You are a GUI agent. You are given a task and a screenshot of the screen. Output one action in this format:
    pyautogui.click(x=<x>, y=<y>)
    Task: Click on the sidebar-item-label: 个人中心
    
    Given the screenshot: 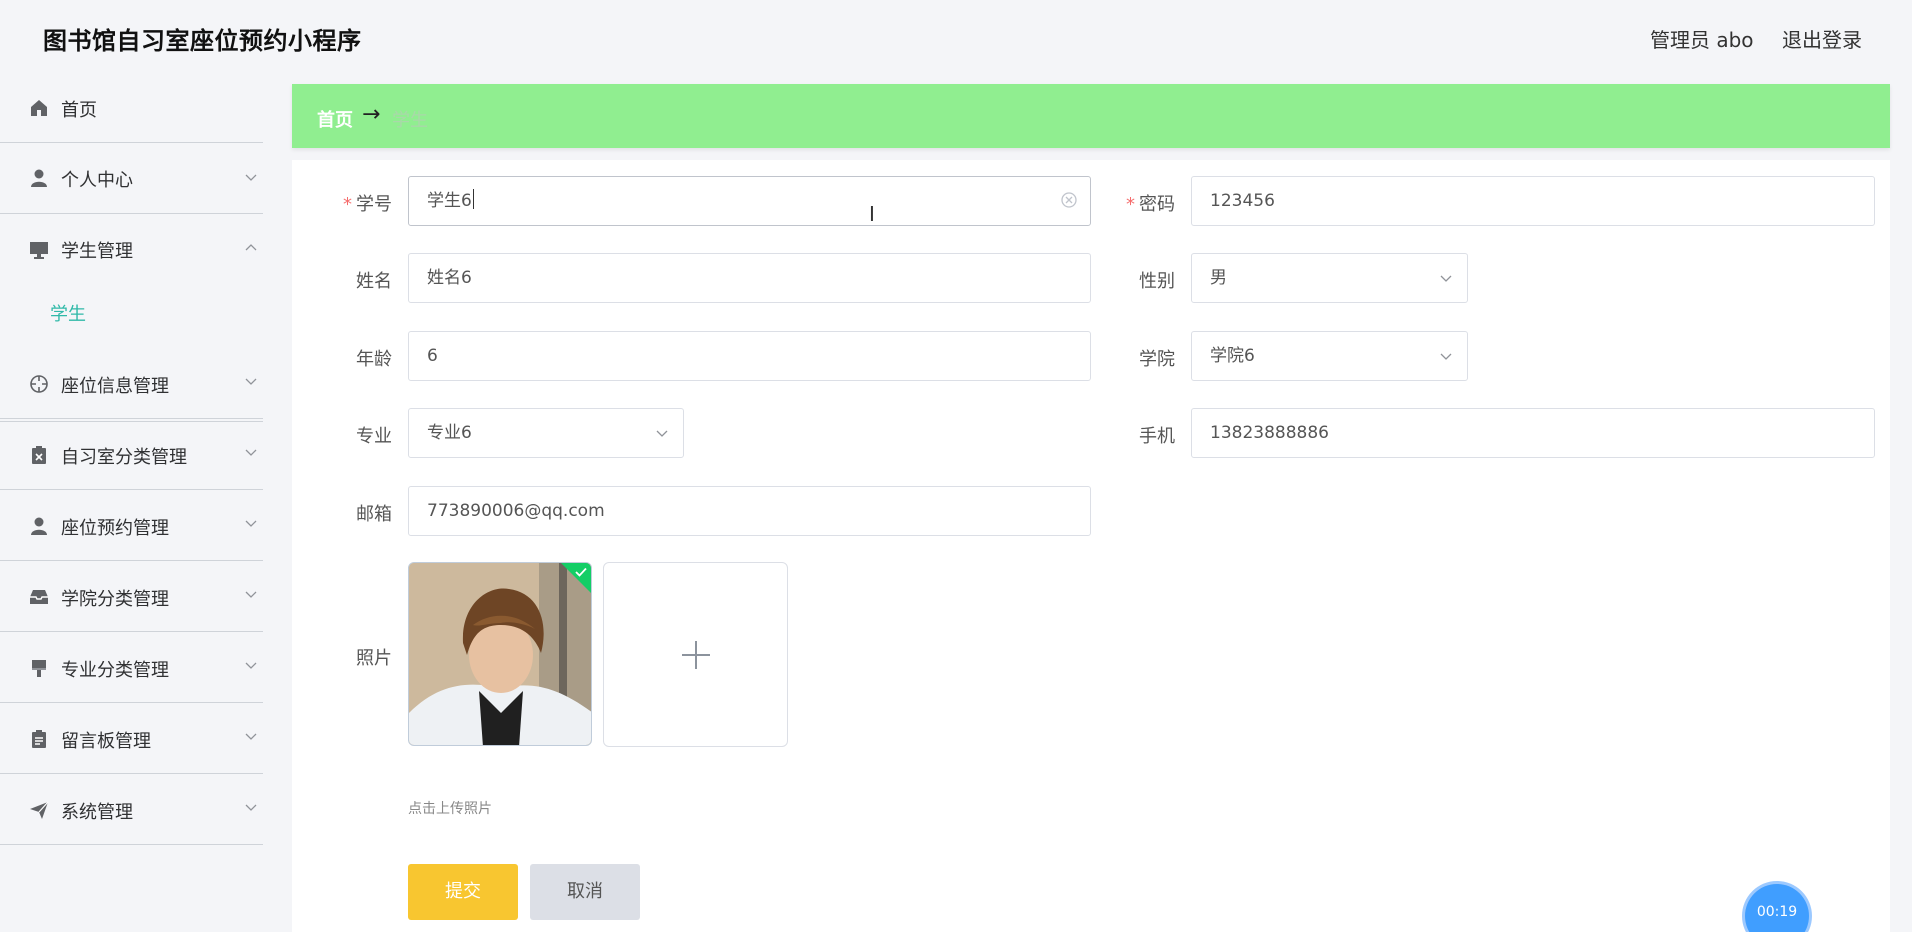 What is the action you would take?
    pyautogui.click(x=97, y=180)
    